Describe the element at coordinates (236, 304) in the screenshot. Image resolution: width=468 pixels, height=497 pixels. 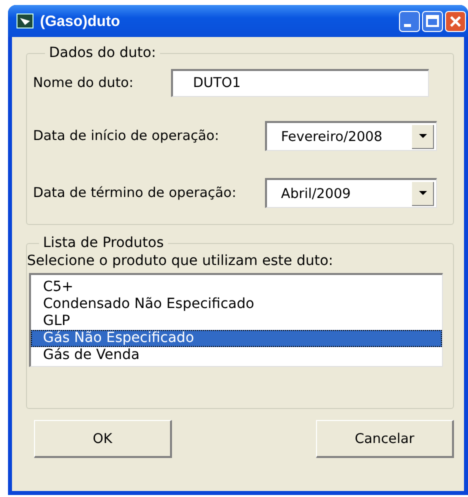
I see `list-item: Condensado Não Especificado` at that location.